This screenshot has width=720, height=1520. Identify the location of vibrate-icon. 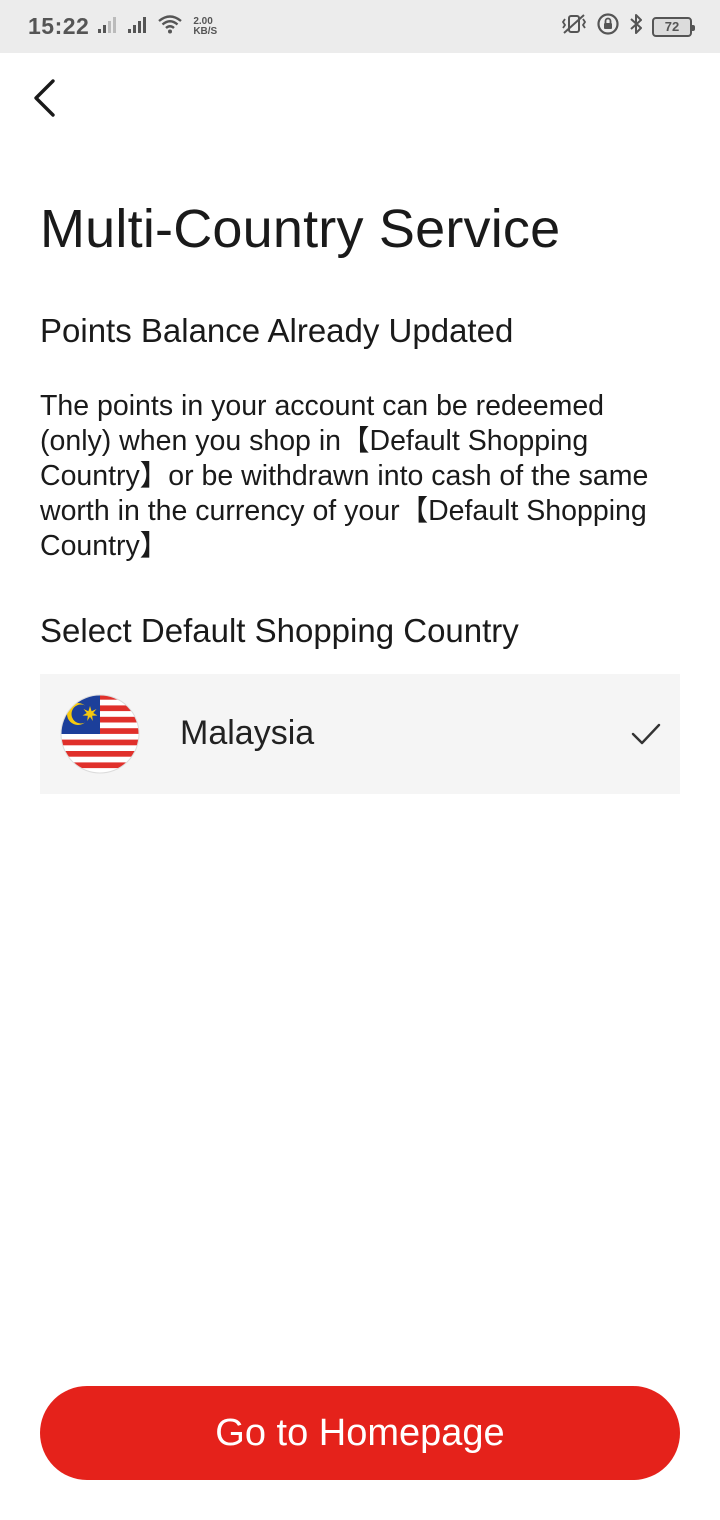
(574, 26).